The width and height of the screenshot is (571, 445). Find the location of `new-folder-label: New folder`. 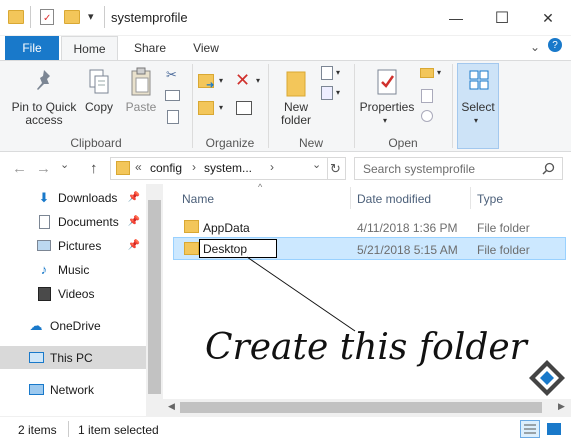

new-folder-label: New folder is located at coordinates (296, 113).